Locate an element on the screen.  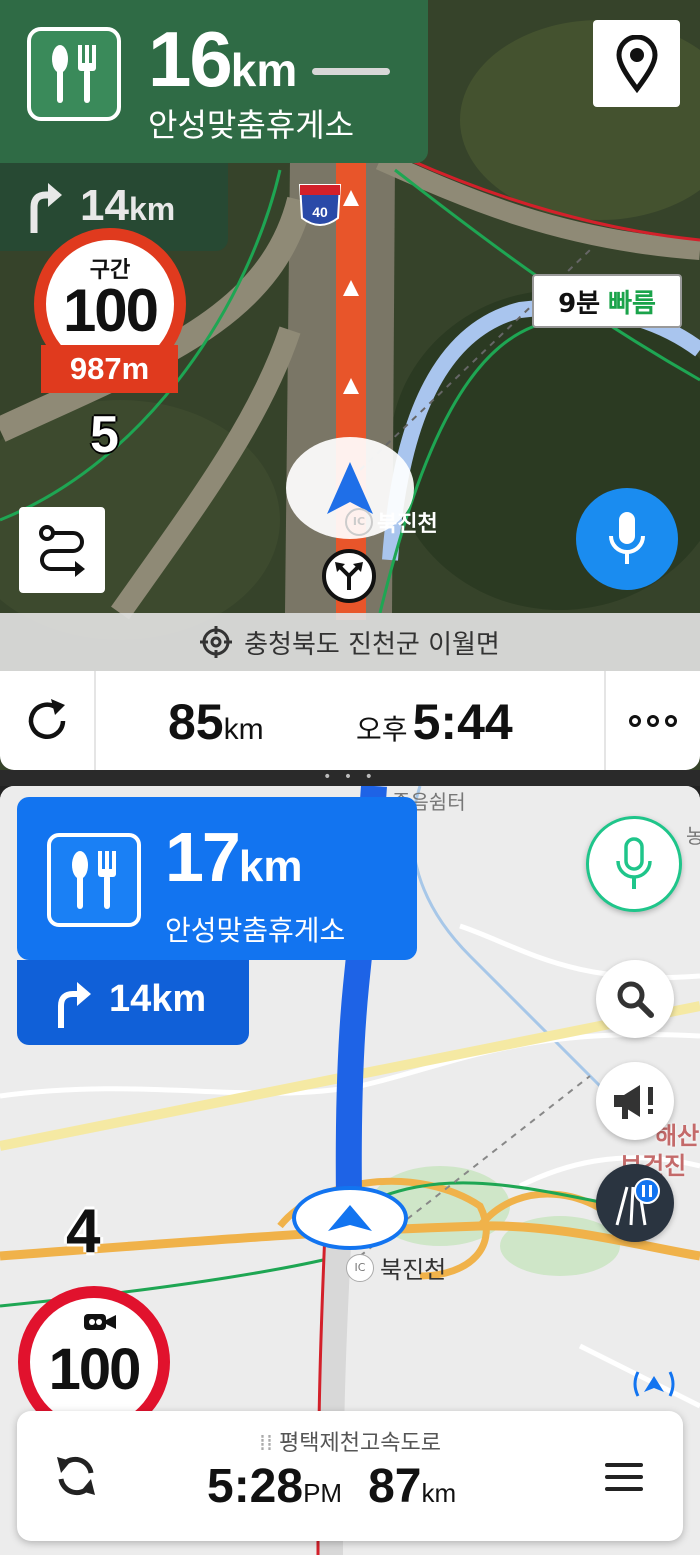
report-button is located at coordinates (635, 1101).